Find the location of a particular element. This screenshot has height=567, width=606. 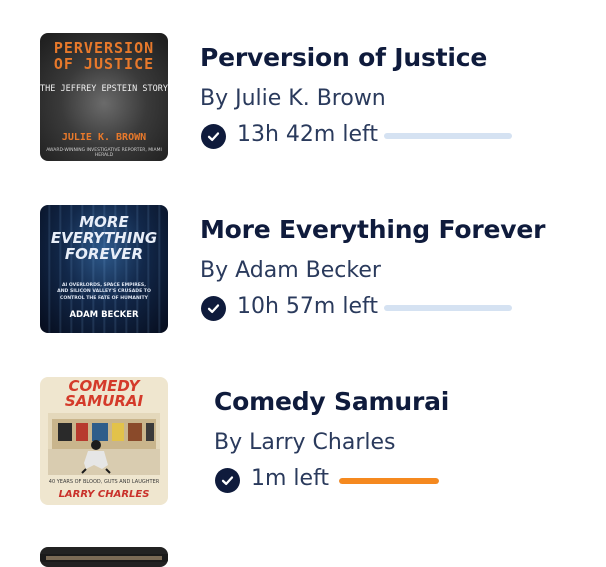

book-cover is located at coordinates (104, 557).